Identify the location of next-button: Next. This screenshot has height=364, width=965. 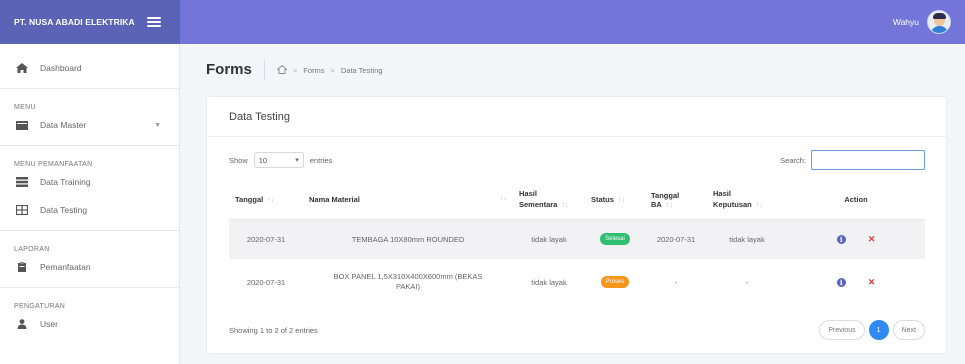
(908, 330).